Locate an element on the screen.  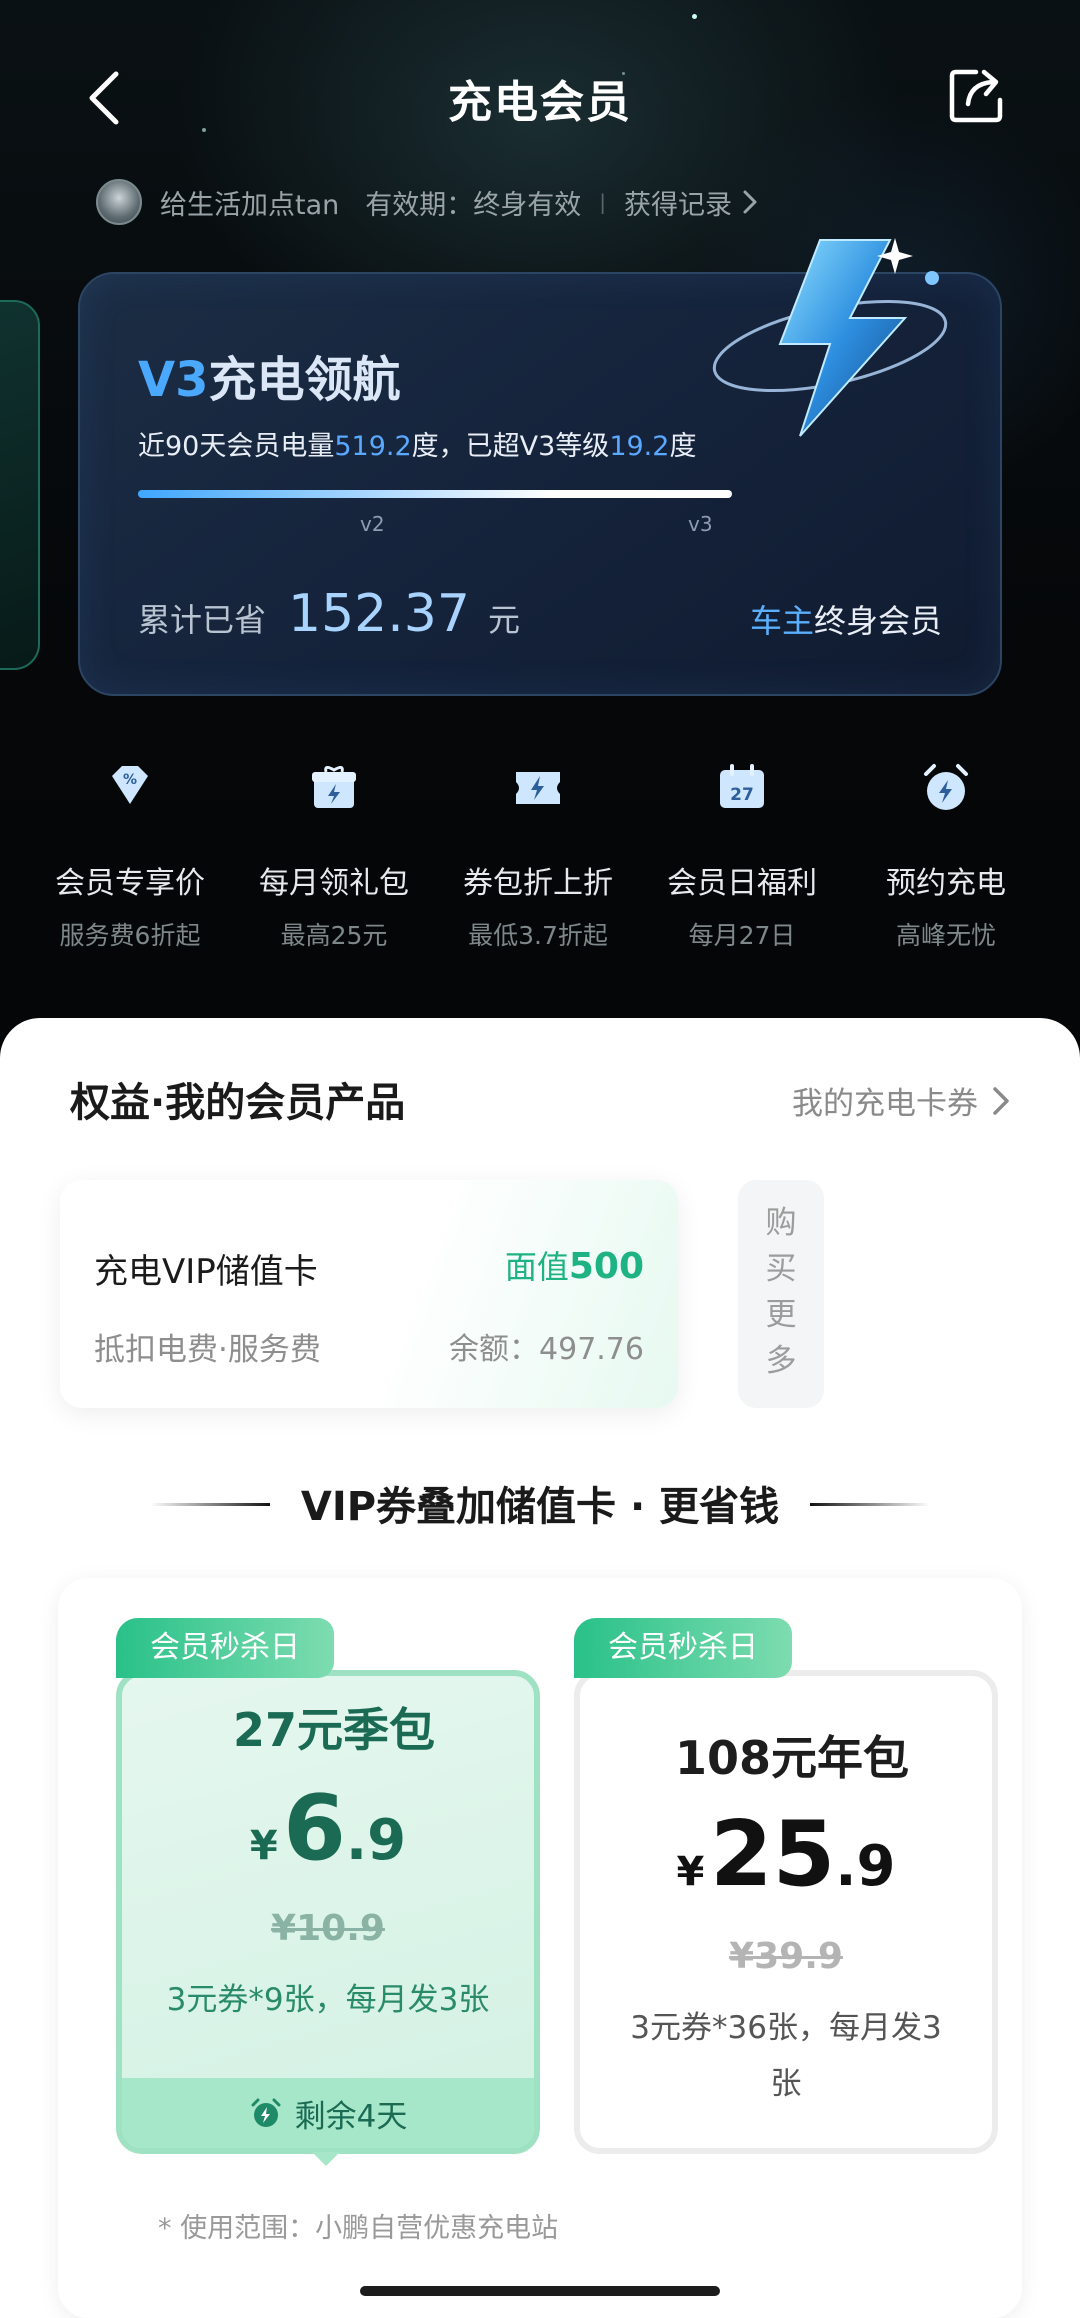
member-type-highlight: 车主 is located at coordinates (781, 621).